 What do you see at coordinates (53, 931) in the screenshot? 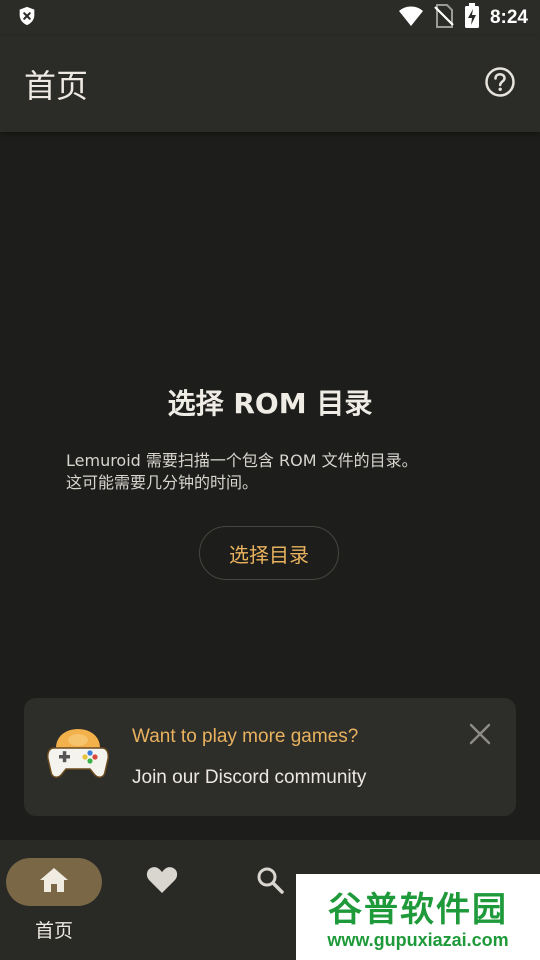
I see `nav-label-home: 首页` at bounding box center [53, 931].